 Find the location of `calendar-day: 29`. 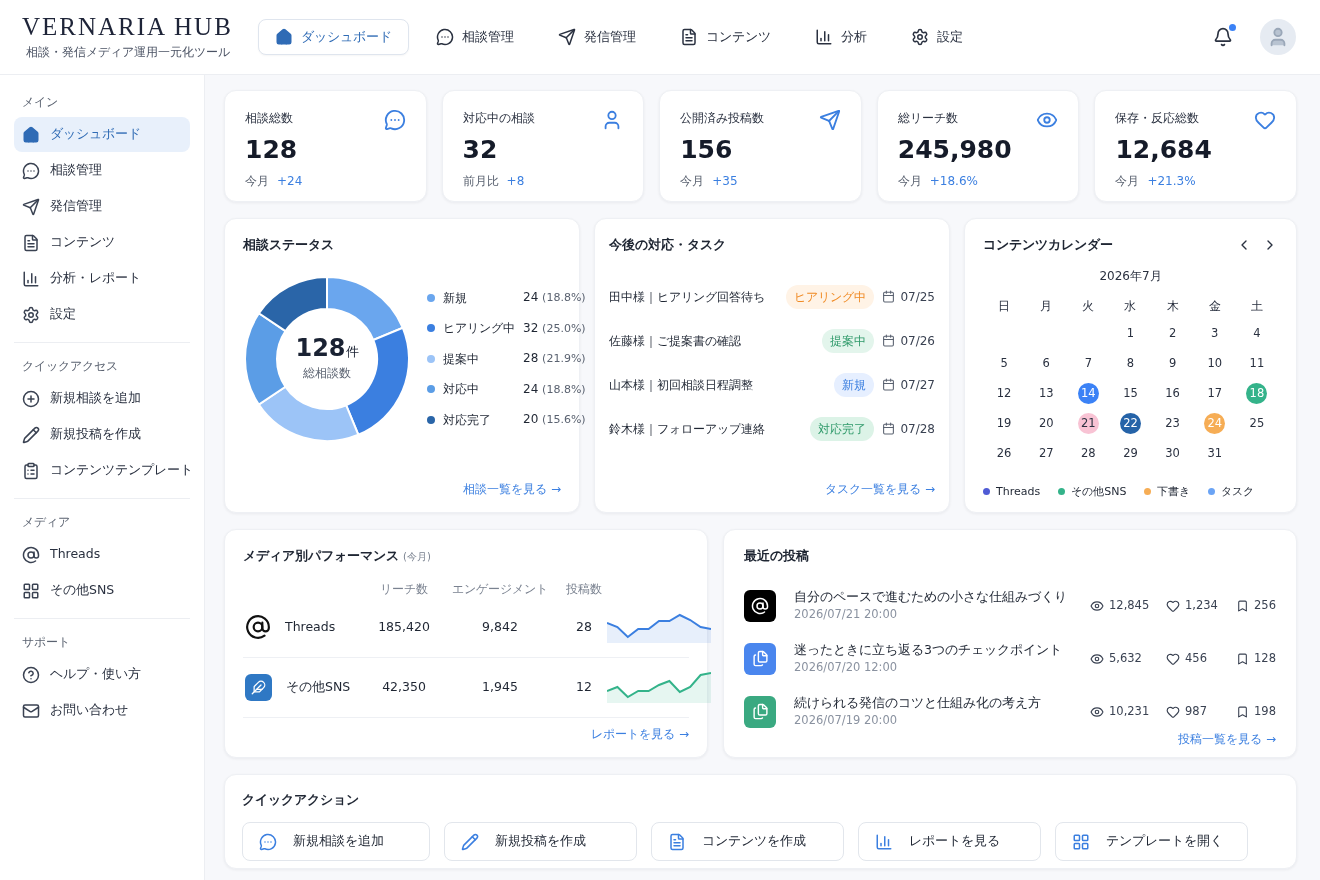

calendar-day: 29 is located at coordinates (1130, 453).